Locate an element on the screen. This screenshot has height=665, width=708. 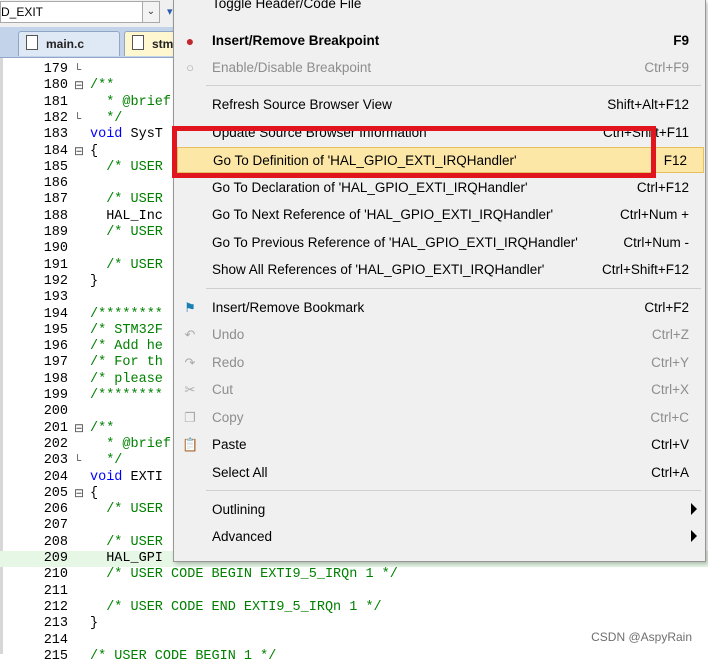
line-number: 210 is located at coordinates (55, 575).